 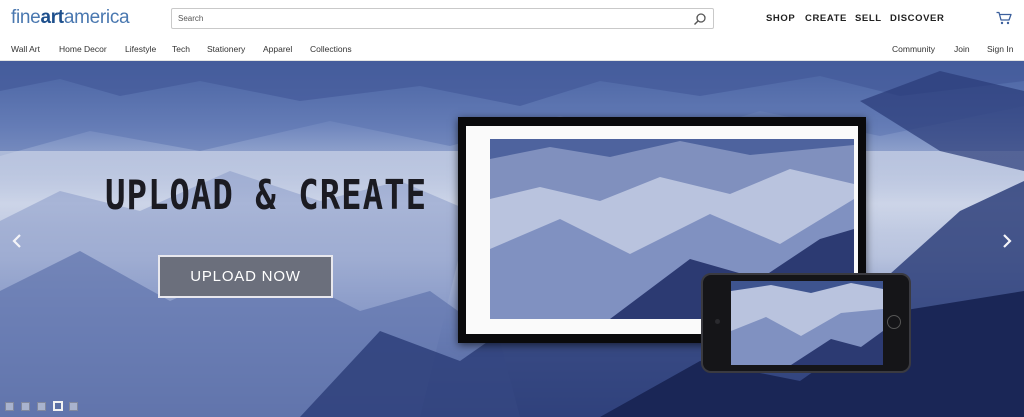 What do you see at coordinates (17, 241) in the screenshot?
I see `chevron-left-icon` at bounding box center [17, 241].